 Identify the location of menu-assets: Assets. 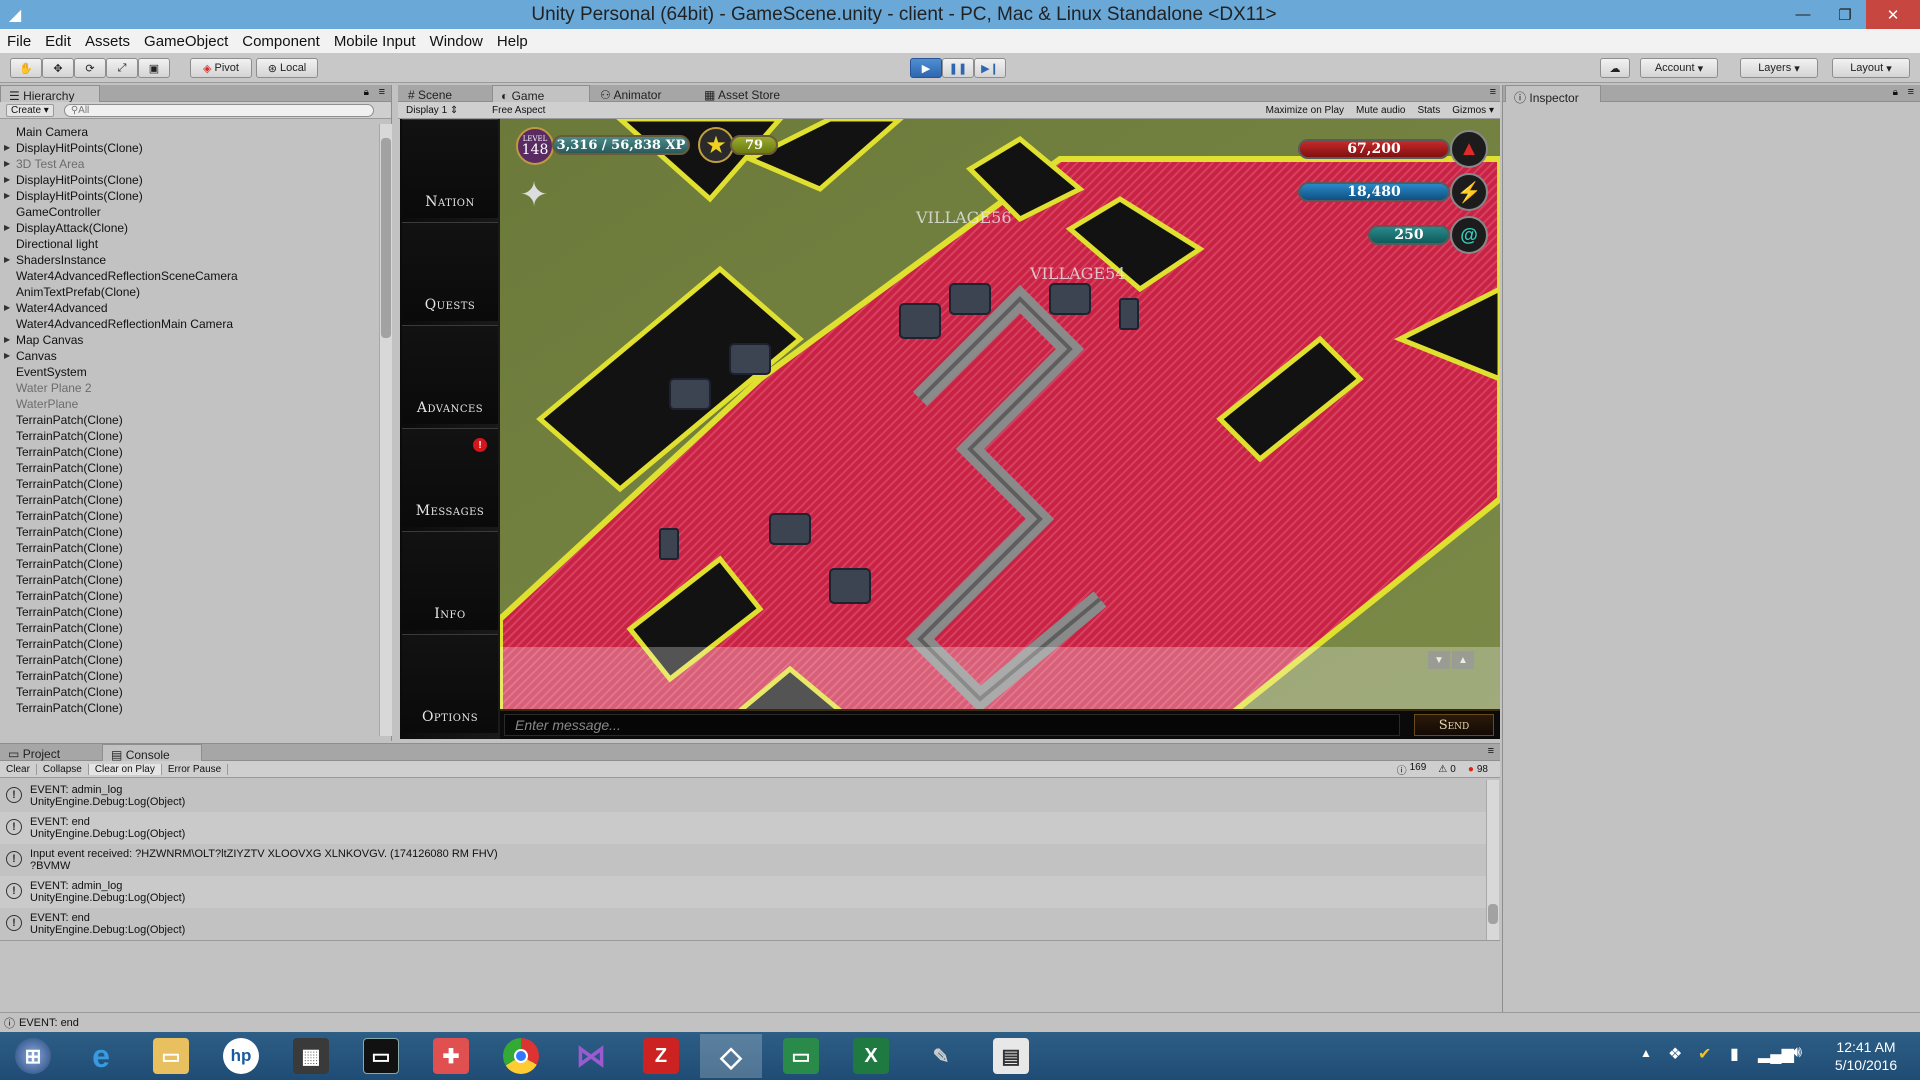
(107, 41).